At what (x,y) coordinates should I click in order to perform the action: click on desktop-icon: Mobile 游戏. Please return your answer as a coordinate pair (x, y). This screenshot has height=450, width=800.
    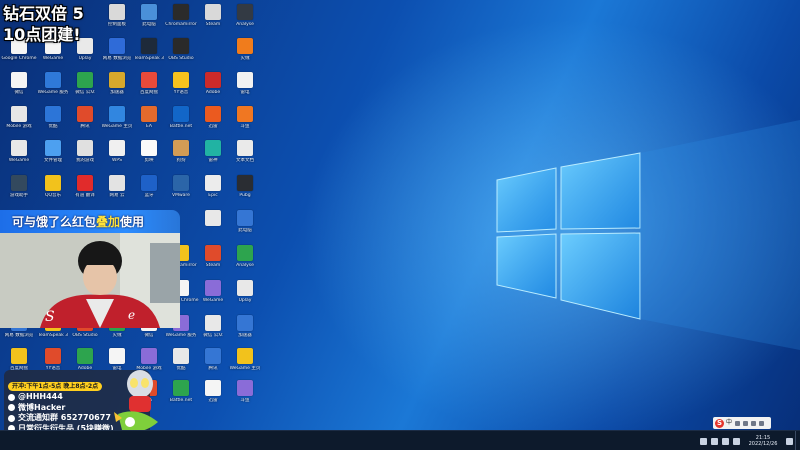
    Looking at the image, I should click on (19, 122).